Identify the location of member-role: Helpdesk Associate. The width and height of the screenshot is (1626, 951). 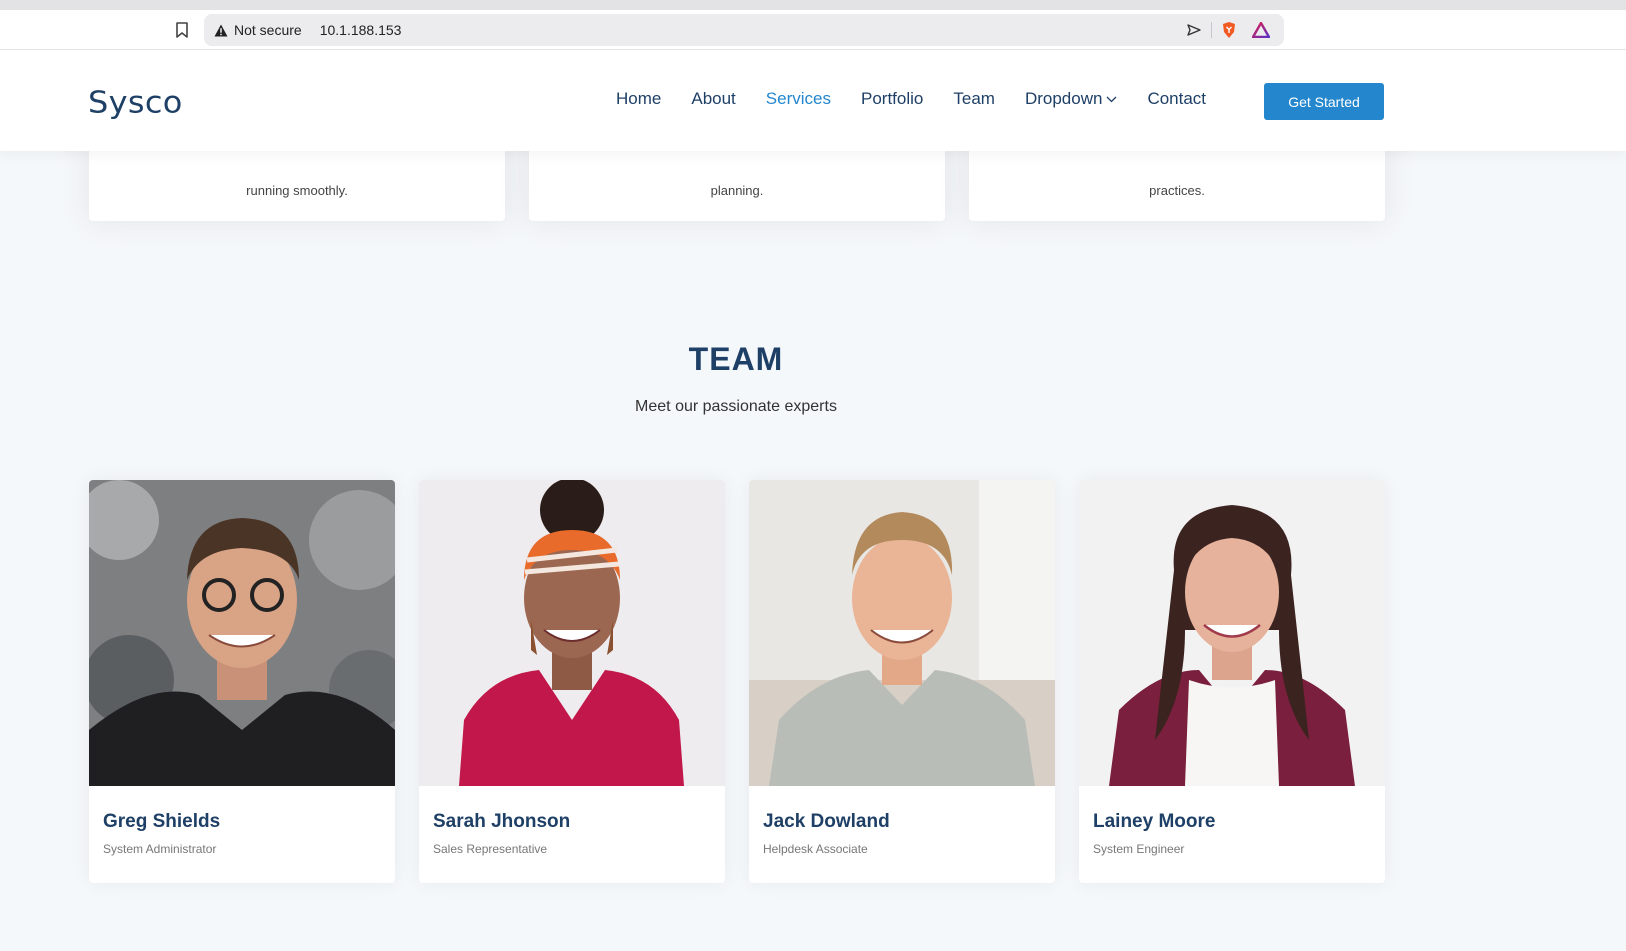
(815, 849).